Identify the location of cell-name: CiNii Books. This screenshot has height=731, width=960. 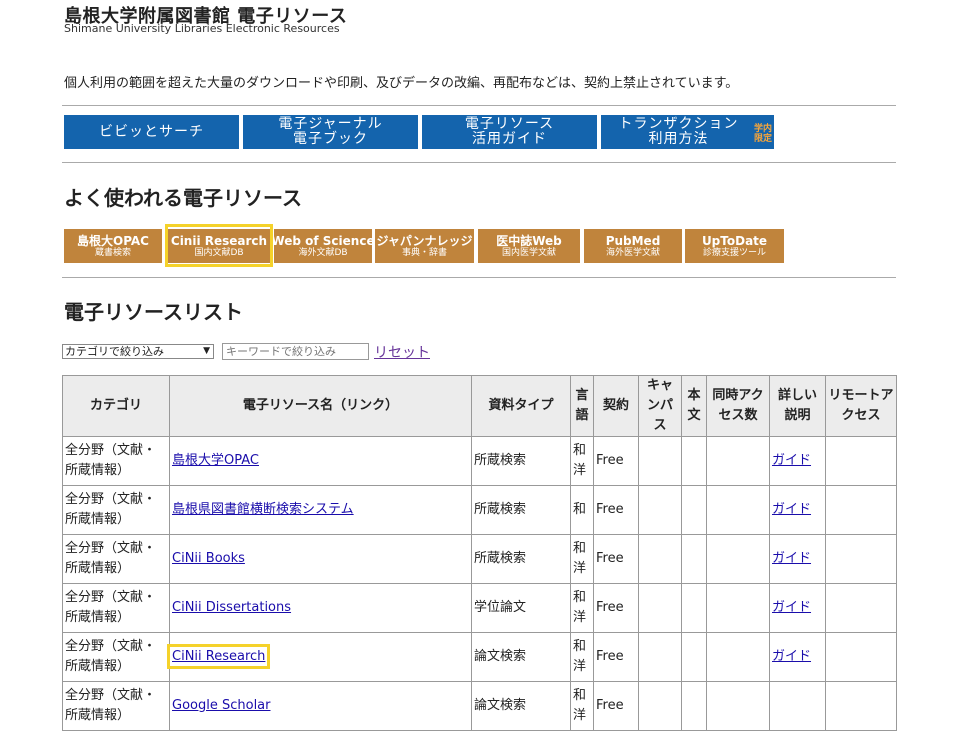
(320, 559).